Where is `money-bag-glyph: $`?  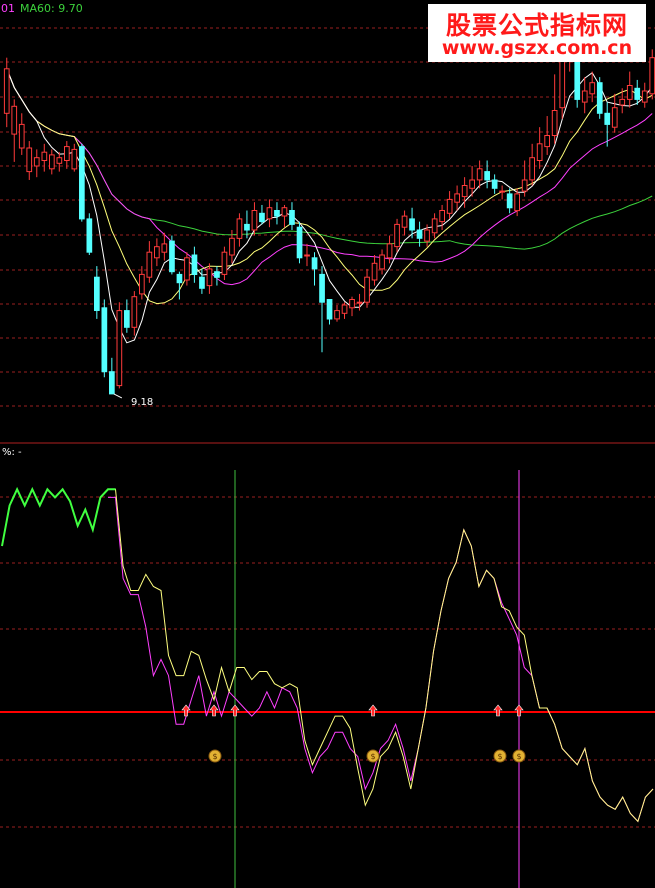
money-bag-glyph: $ is located at coordinates (214, 756).